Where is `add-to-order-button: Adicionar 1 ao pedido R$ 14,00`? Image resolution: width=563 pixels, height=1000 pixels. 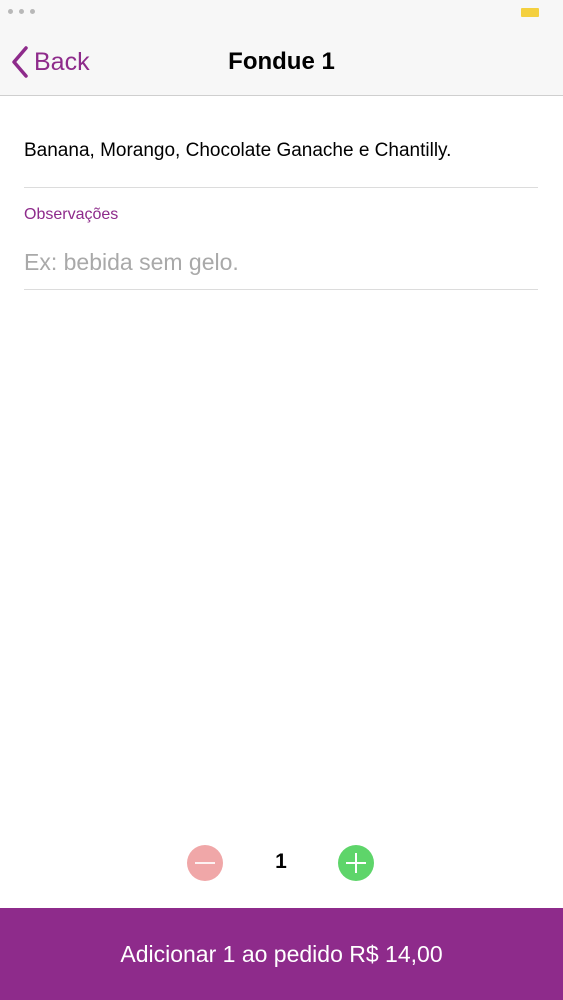 add-to-order-button: Adicionar 1 ao pedido R$ 14,00 is located at coordinates (281, 954).